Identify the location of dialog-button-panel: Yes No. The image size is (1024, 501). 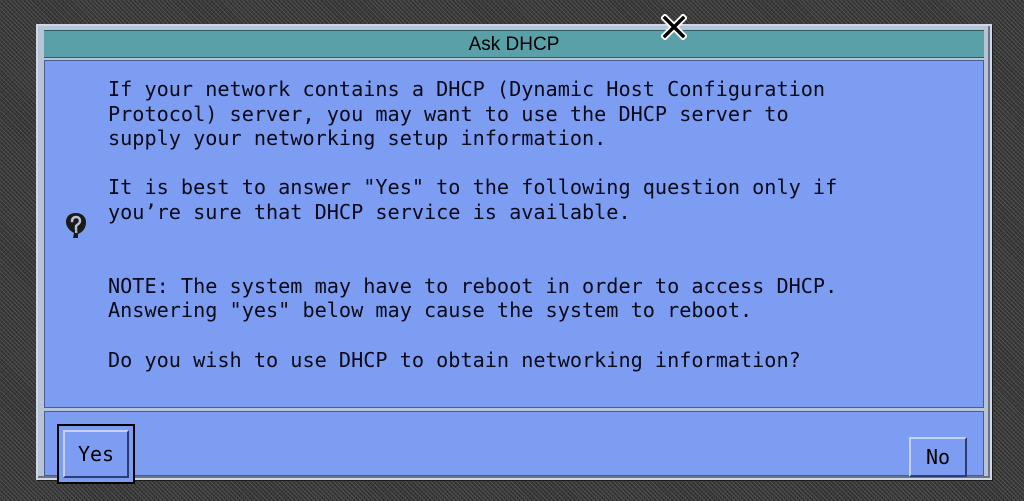
(514, 447).